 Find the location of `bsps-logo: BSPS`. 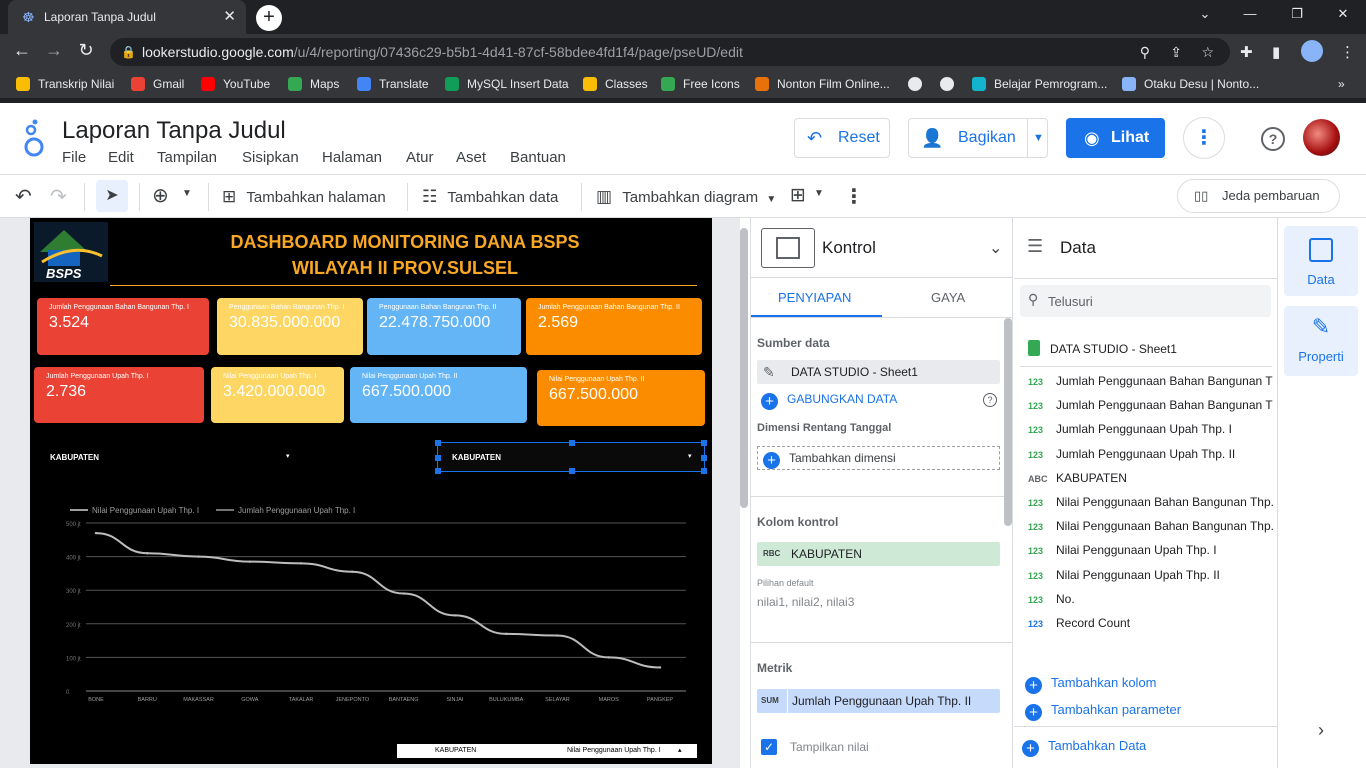

bsps-logo: BSPS is located at coordinates (71, 252).